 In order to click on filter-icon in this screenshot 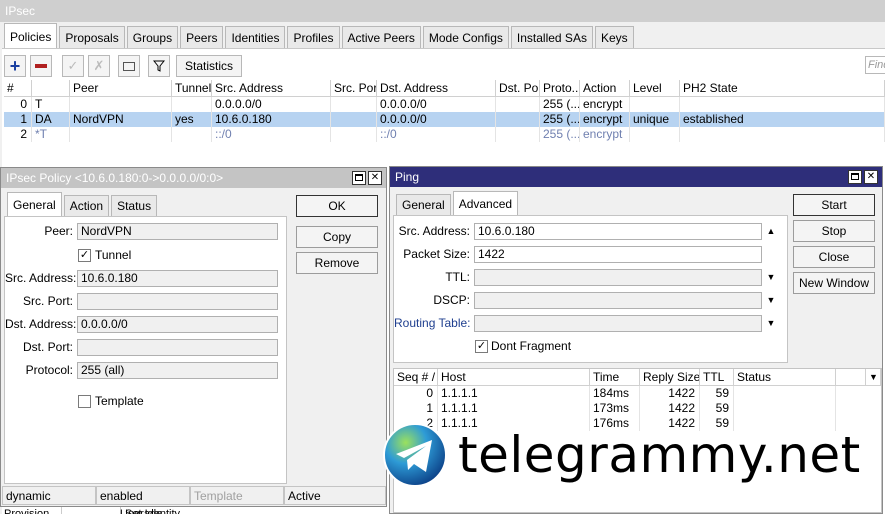, I will do `click(159, 66)`.